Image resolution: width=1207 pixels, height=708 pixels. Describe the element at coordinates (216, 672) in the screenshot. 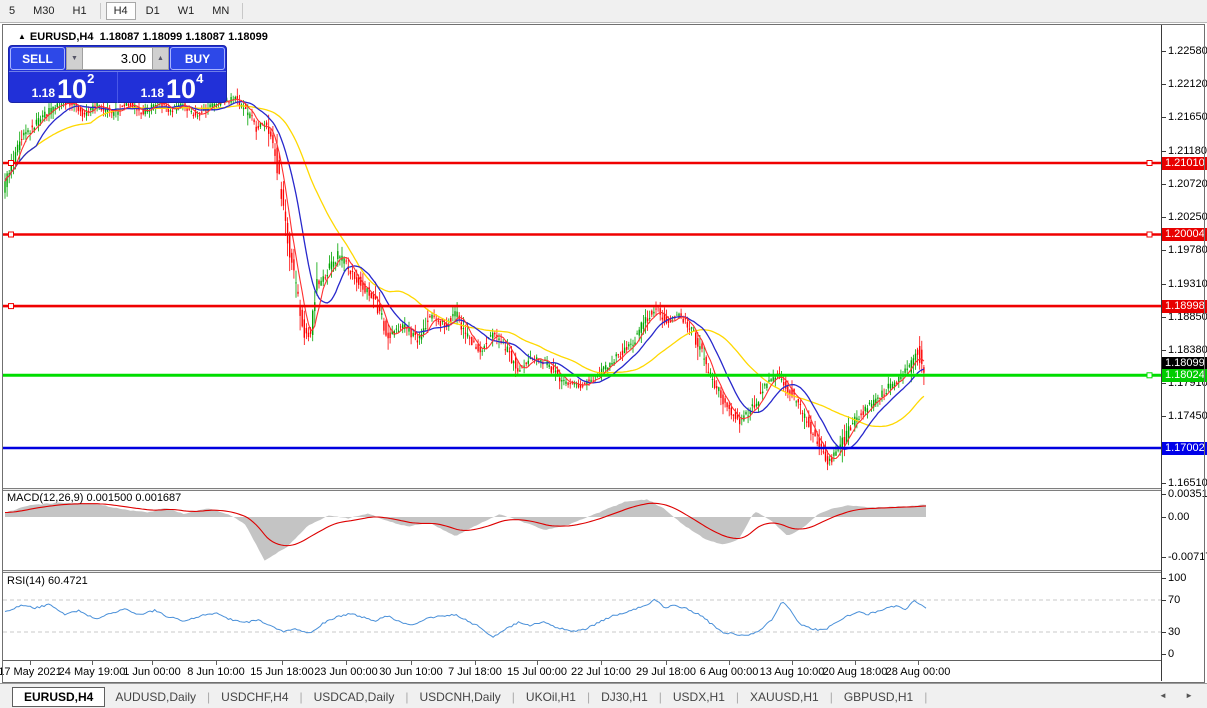

I see `time-axis-label: 8 Jun 10:00` at that location.